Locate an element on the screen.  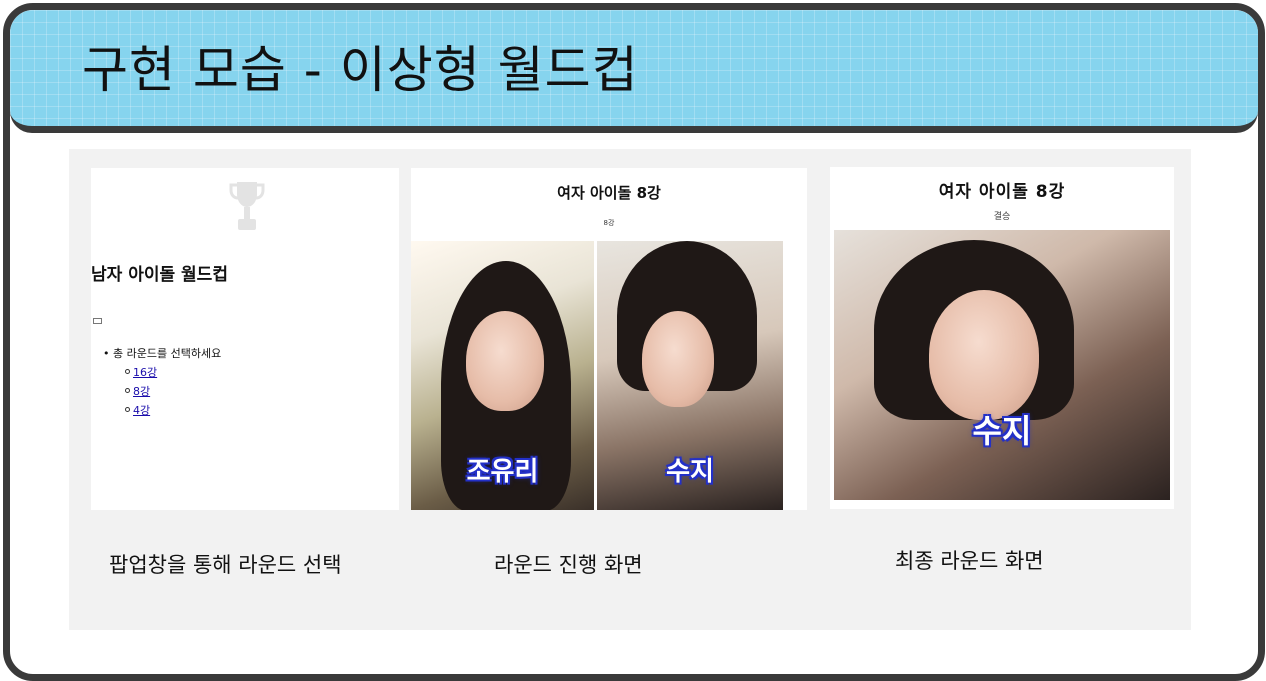
final-title: 여자 아이돌 8강 is located at coordinates (1002, 192).